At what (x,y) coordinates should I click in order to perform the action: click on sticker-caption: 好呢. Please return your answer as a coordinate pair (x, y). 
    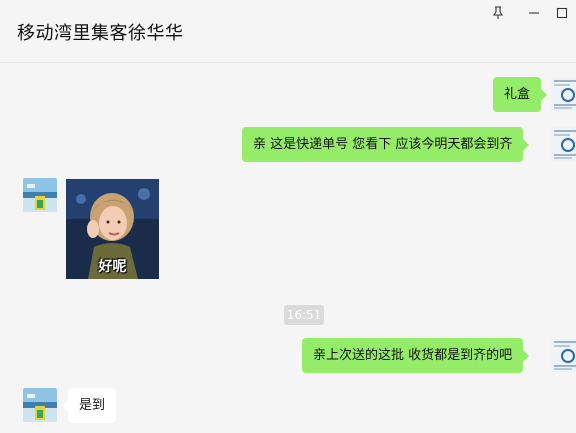
    Looking at the image, I should click on (112, 267).